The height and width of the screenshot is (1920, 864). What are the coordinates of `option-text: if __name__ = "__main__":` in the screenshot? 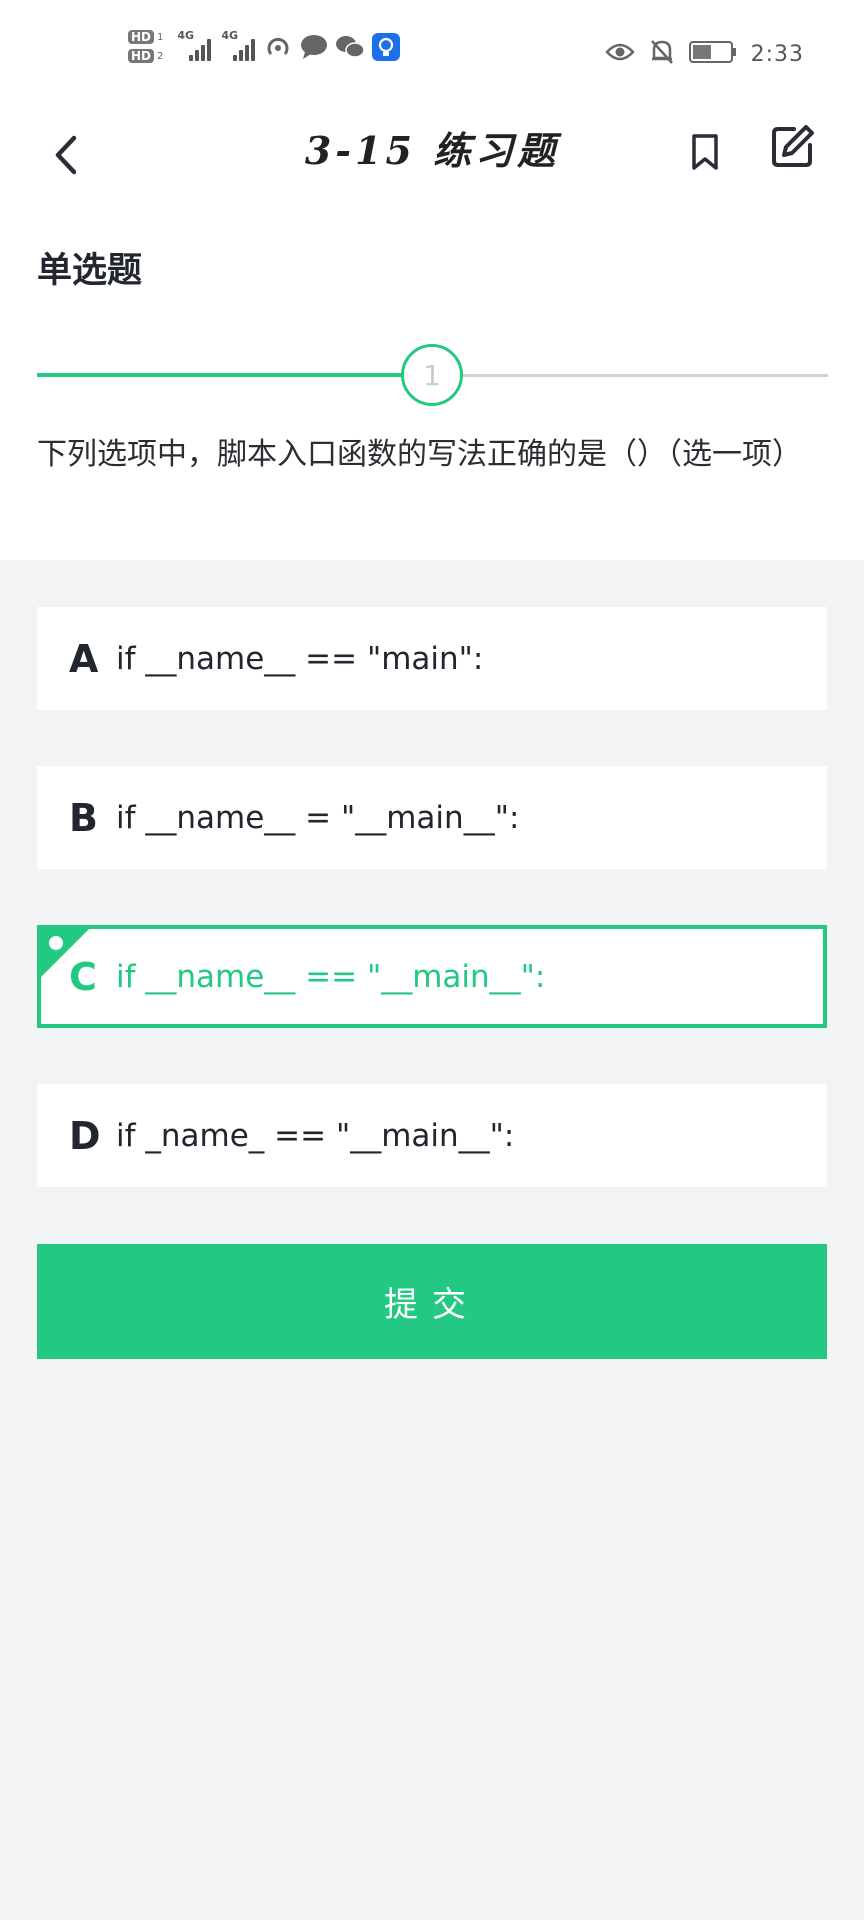 It's located at (318, 817).